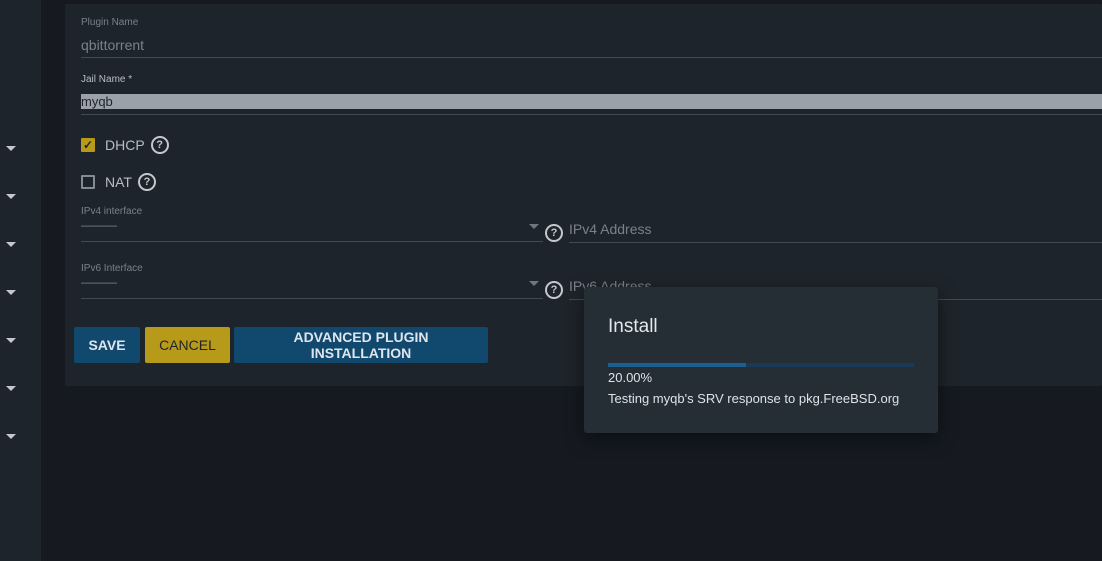 The width and height of the screenshot is (1102, 561). What do you see at coordinates (361, 345) in the screenshot?
I see `advanced-plugin-installation-button: ADVANCED PLUGIN INSTALLATION` at bounding box center [361, 345].